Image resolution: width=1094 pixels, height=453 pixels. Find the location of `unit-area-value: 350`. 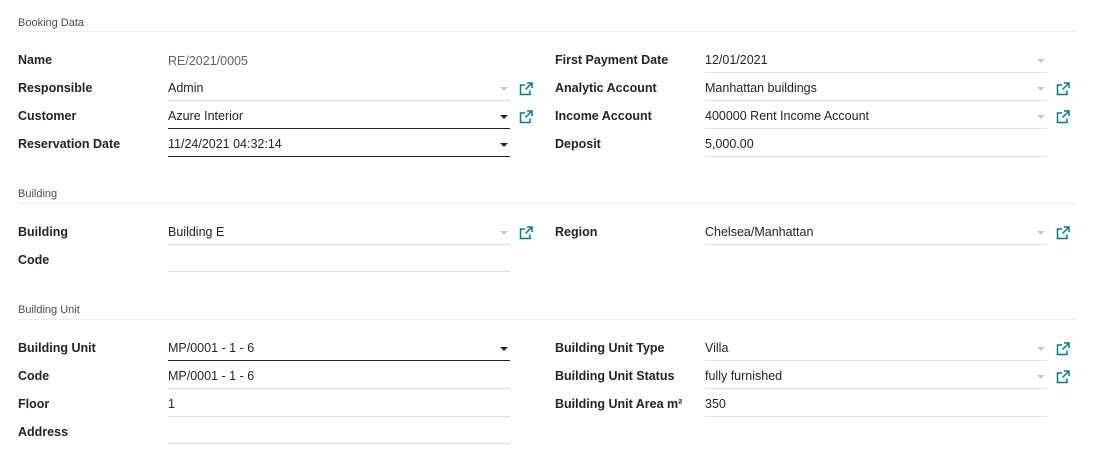

unit-area-value: 350 is located at coordinates (715, 404).